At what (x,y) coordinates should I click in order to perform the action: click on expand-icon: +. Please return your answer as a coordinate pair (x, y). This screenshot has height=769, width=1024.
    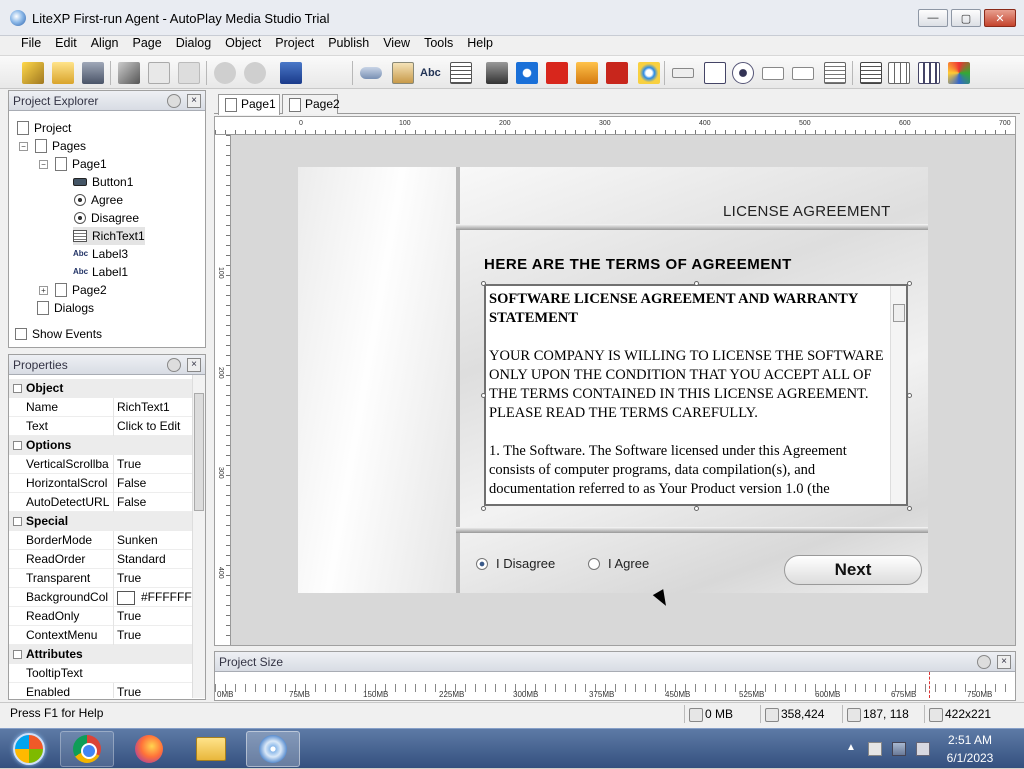
    Looking at the image, I should click on (43, 290).